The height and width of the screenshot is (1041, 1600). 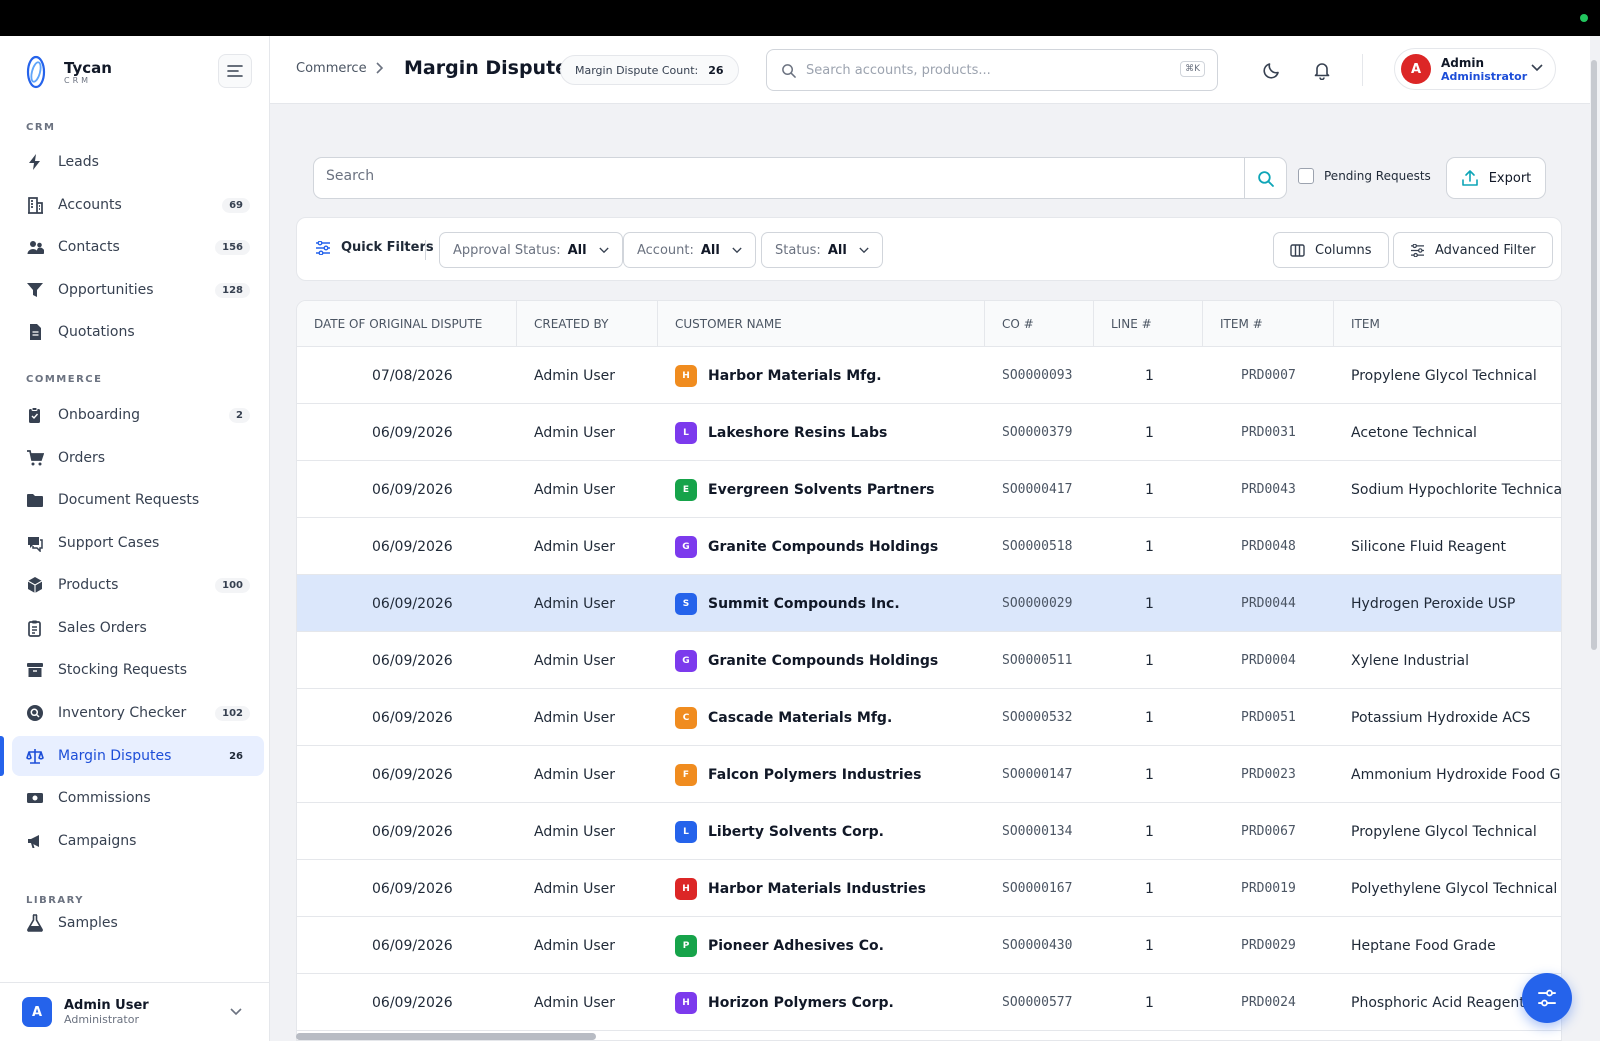 What do you see at coordinates (138, 628) in the screenshot?
I see `sidebar-item-sales-orders: Sales Orders` at bounding box center [138, 628].